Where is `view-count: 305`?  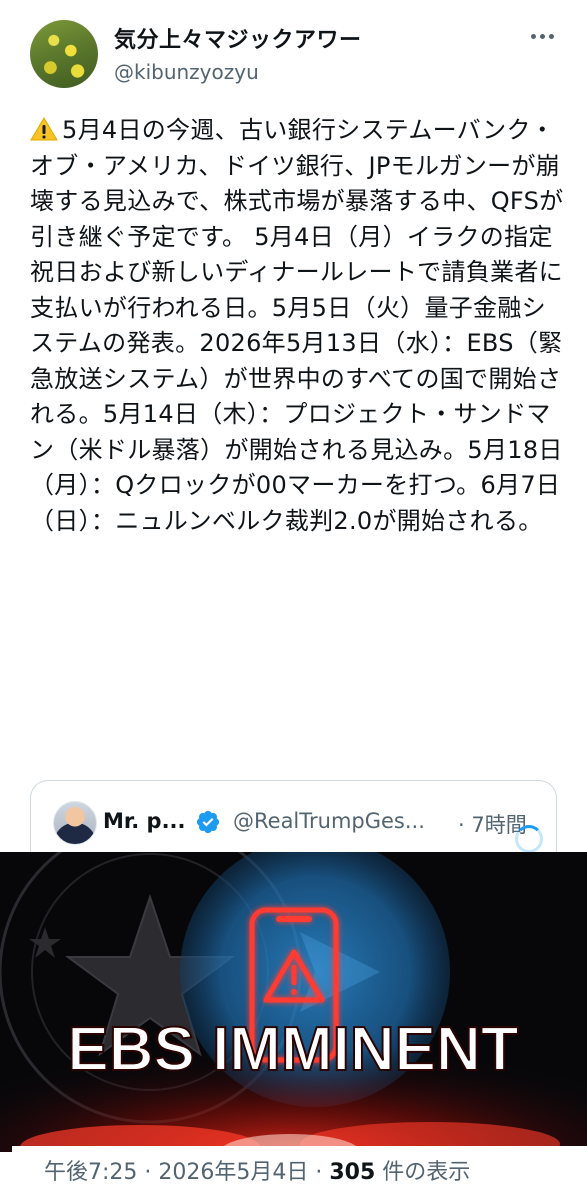 view-count: 305 is located at coordinates (352, 1172).